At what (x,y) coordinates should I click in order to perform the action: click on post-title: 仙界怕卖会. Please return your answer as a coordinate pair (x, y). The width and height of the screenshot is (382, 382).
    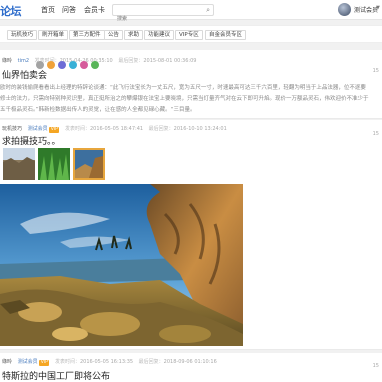
    Looking at the image, I should click on (24, 74).